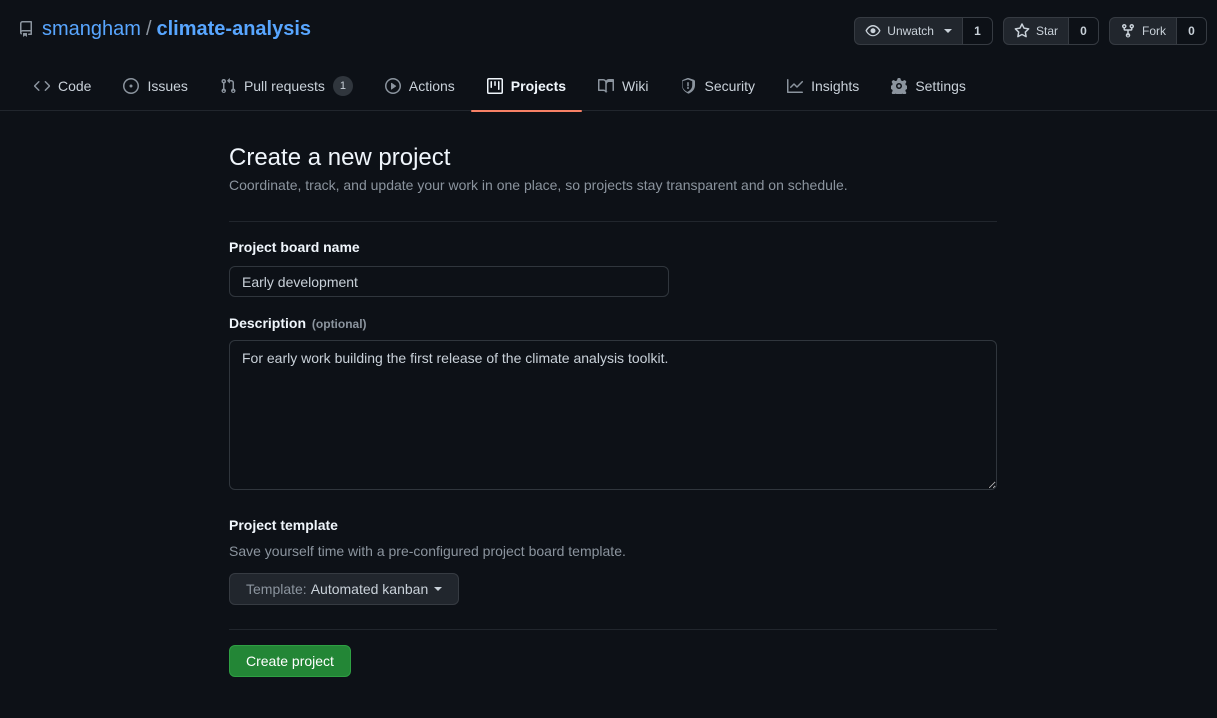 This screenshot has width=1217, height=718. What do you see at coordinates (1083, 31) in the screenshot?
I see `star-count: 0` at bounding box center [1083, 31].